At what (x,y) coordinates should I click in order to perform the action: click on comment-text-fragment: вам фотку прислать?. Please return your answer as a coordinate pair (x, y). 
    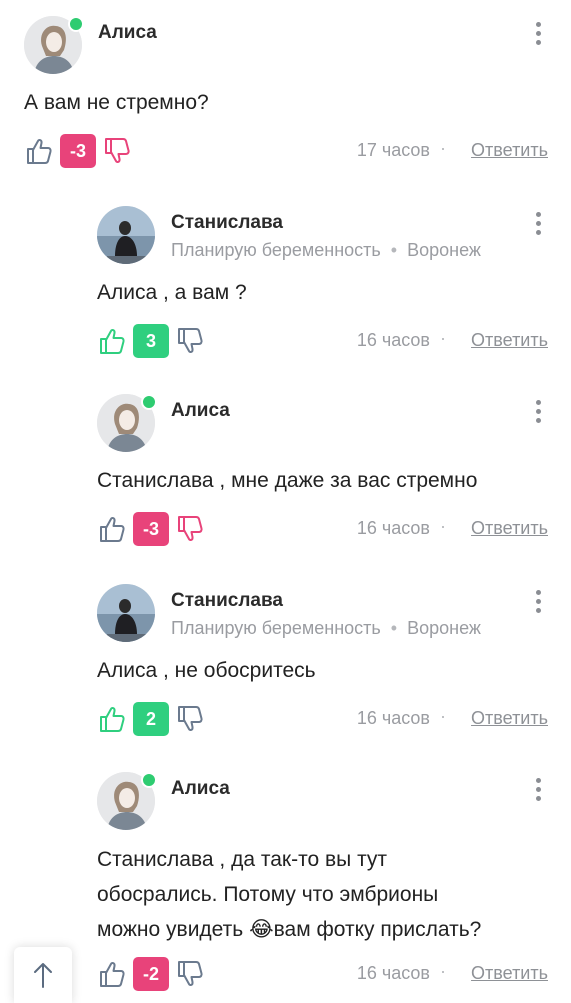
    Looking at the image, I should click on (377, 929).